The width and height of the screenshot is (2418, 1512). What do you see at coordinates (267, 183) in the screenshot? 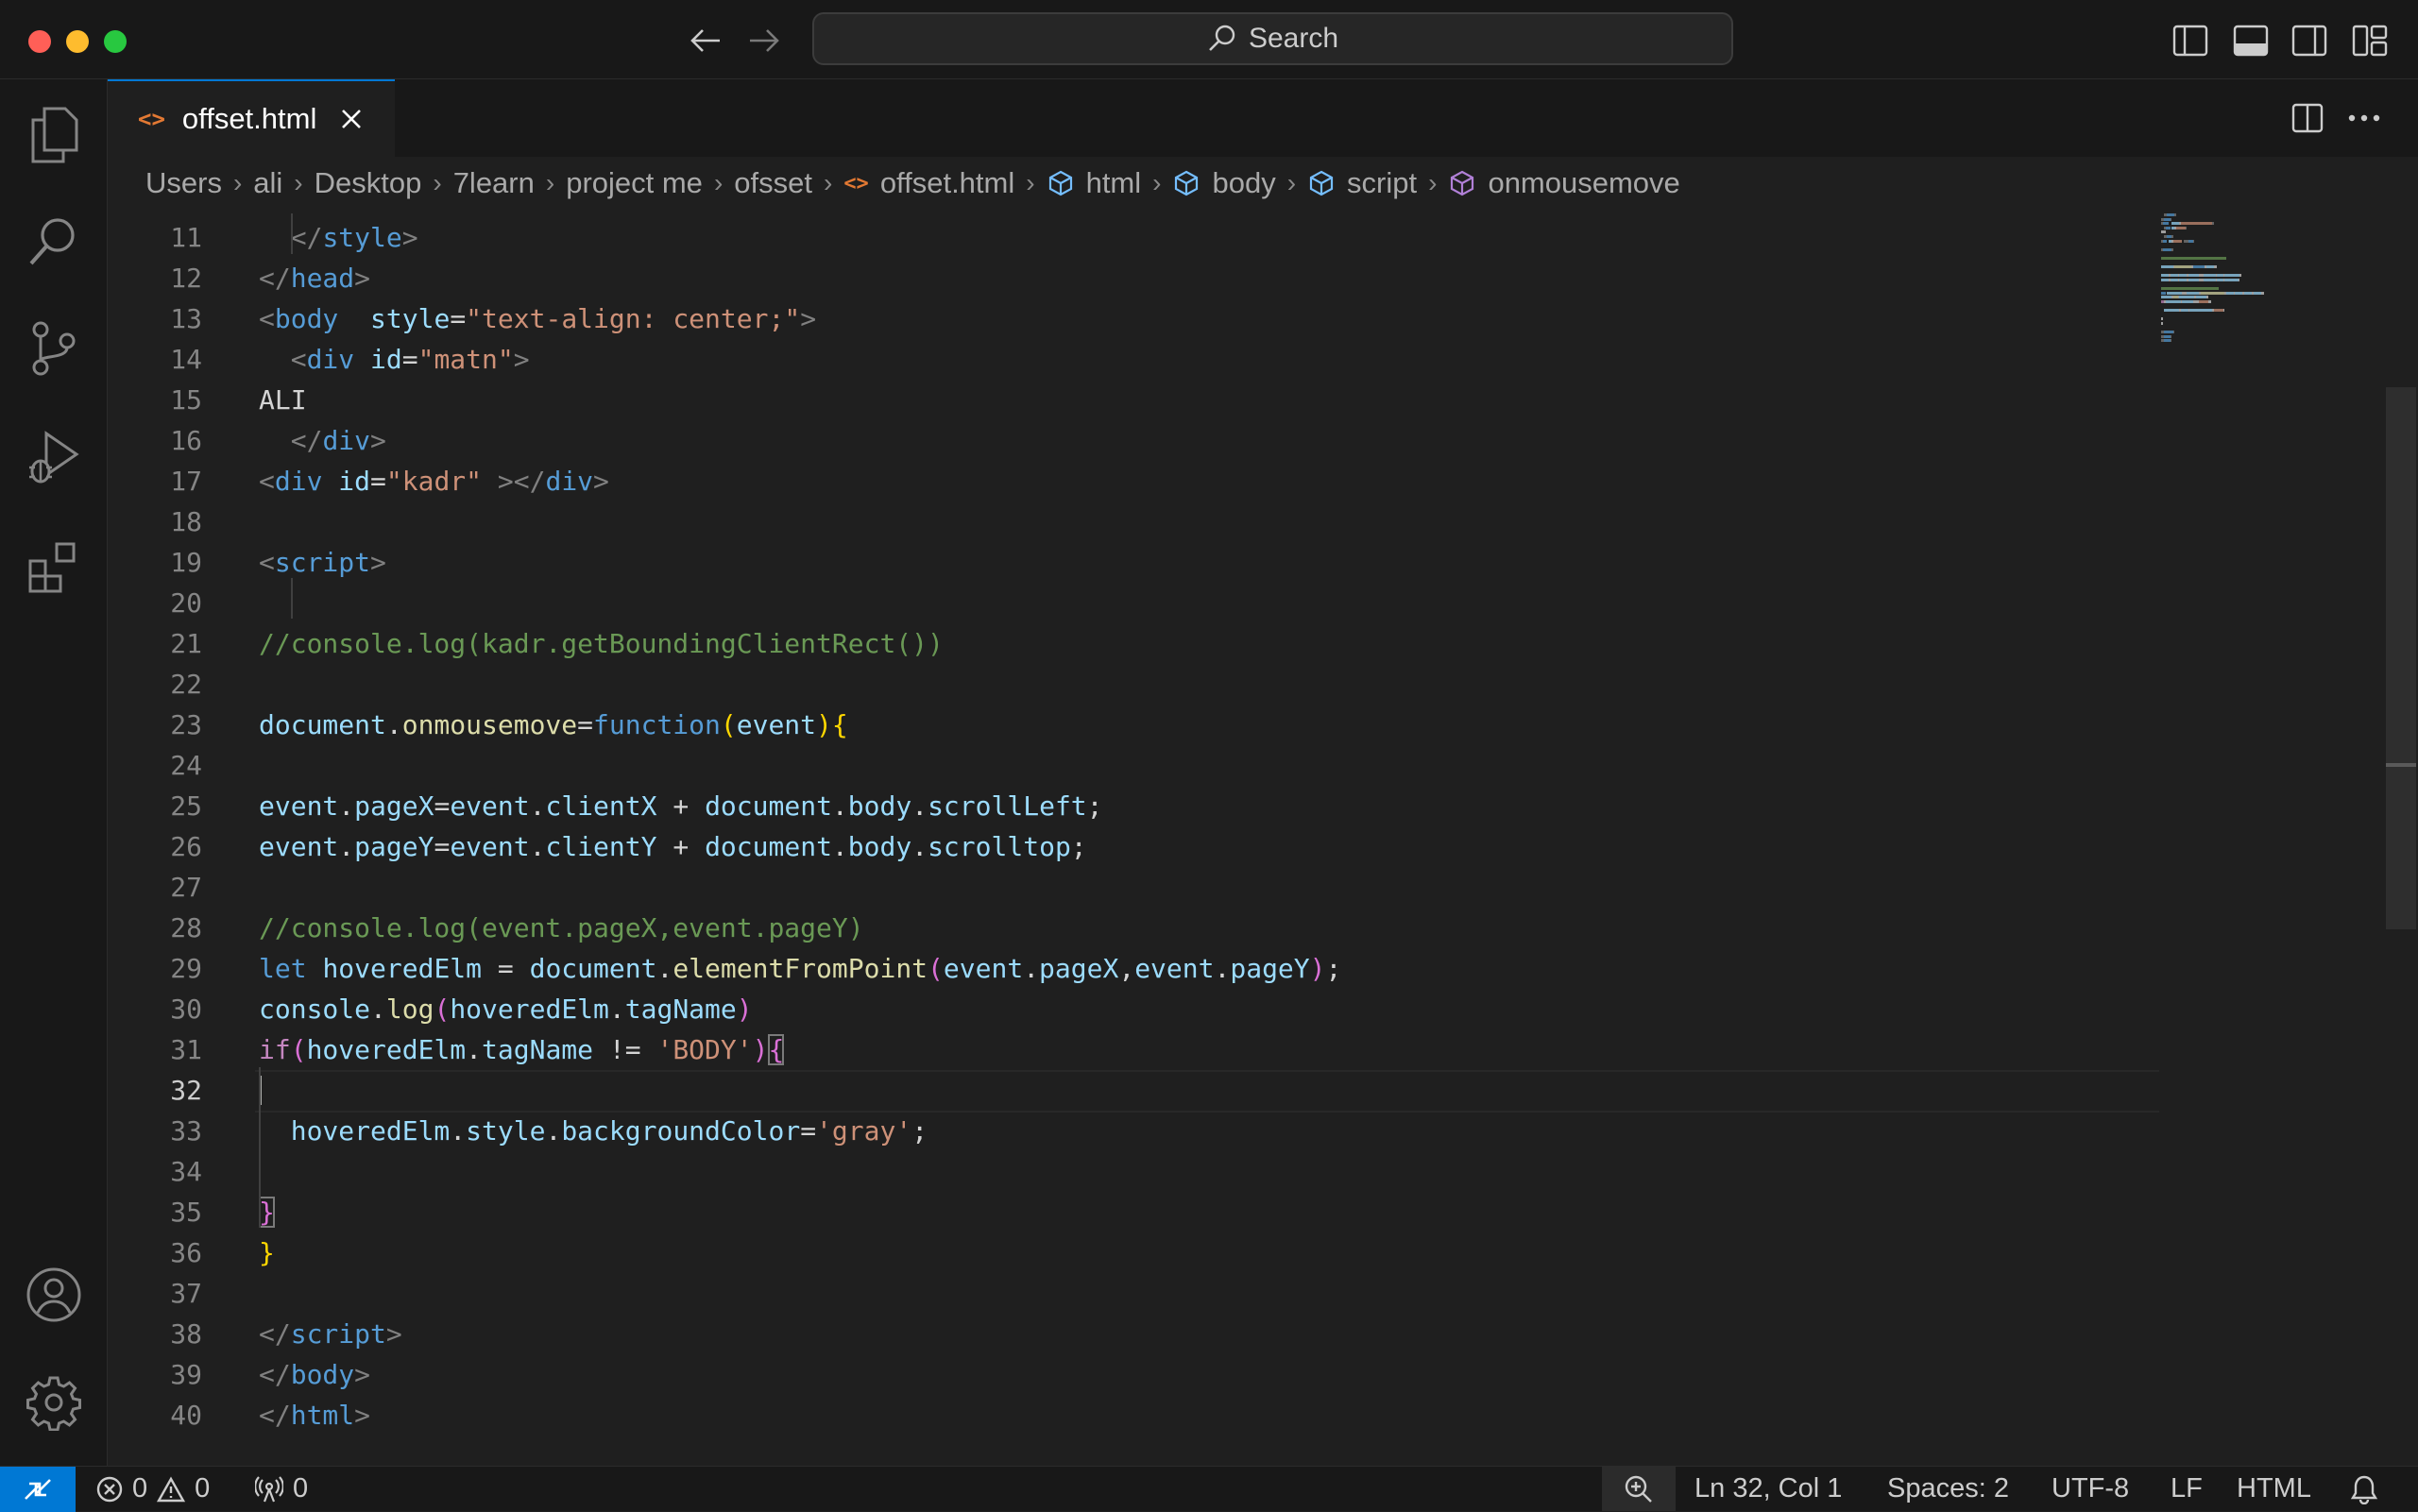
I see `breadcrumb-item: ali` at bounding box center [267, 183].